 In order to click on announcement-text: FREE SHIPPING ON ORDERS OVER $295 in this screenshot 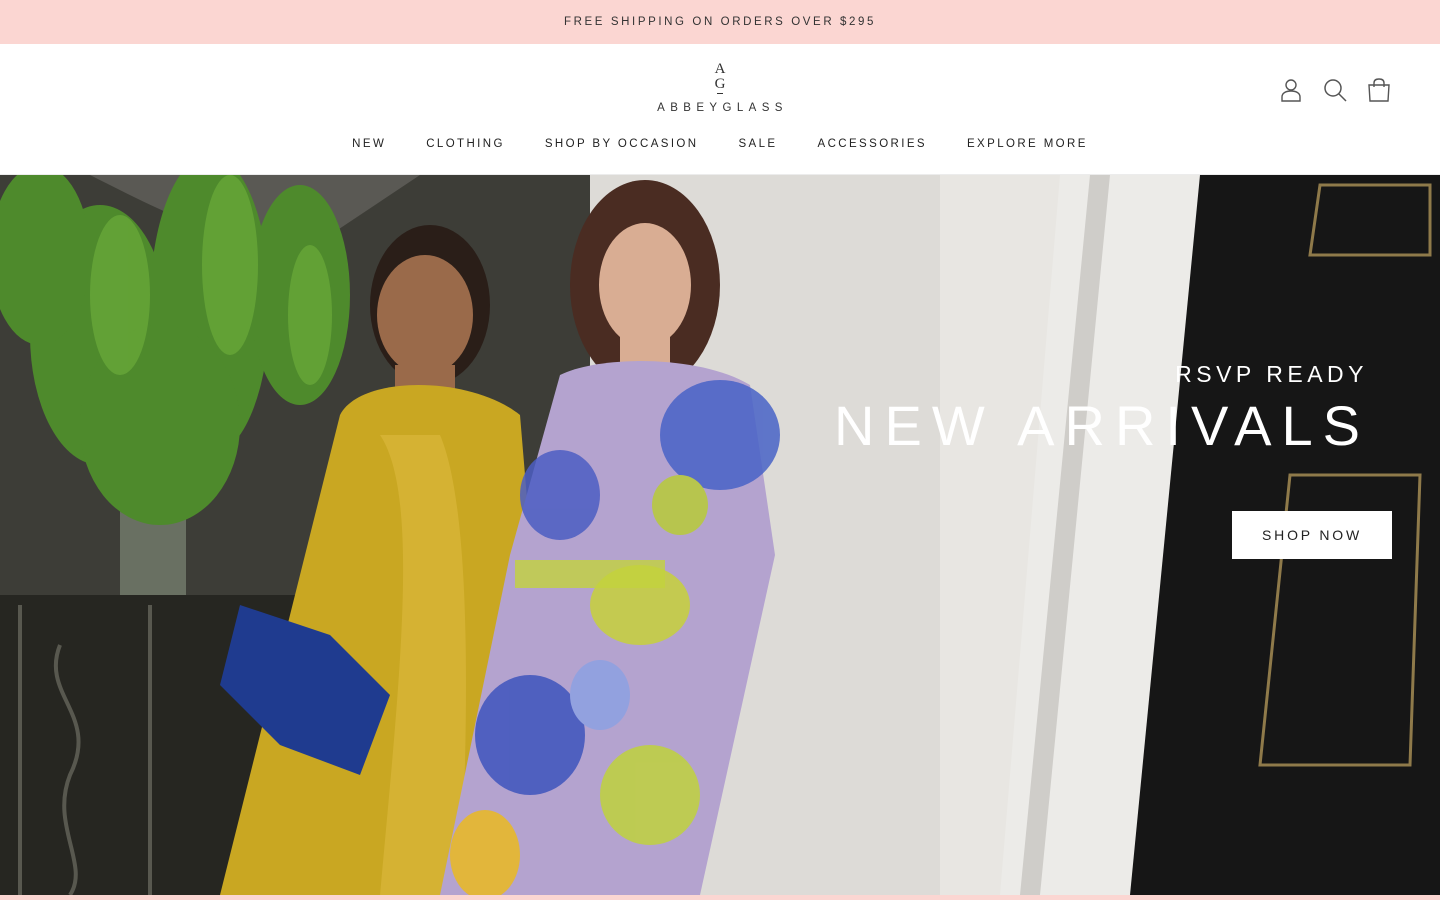, I will do `click(720, 22)`.